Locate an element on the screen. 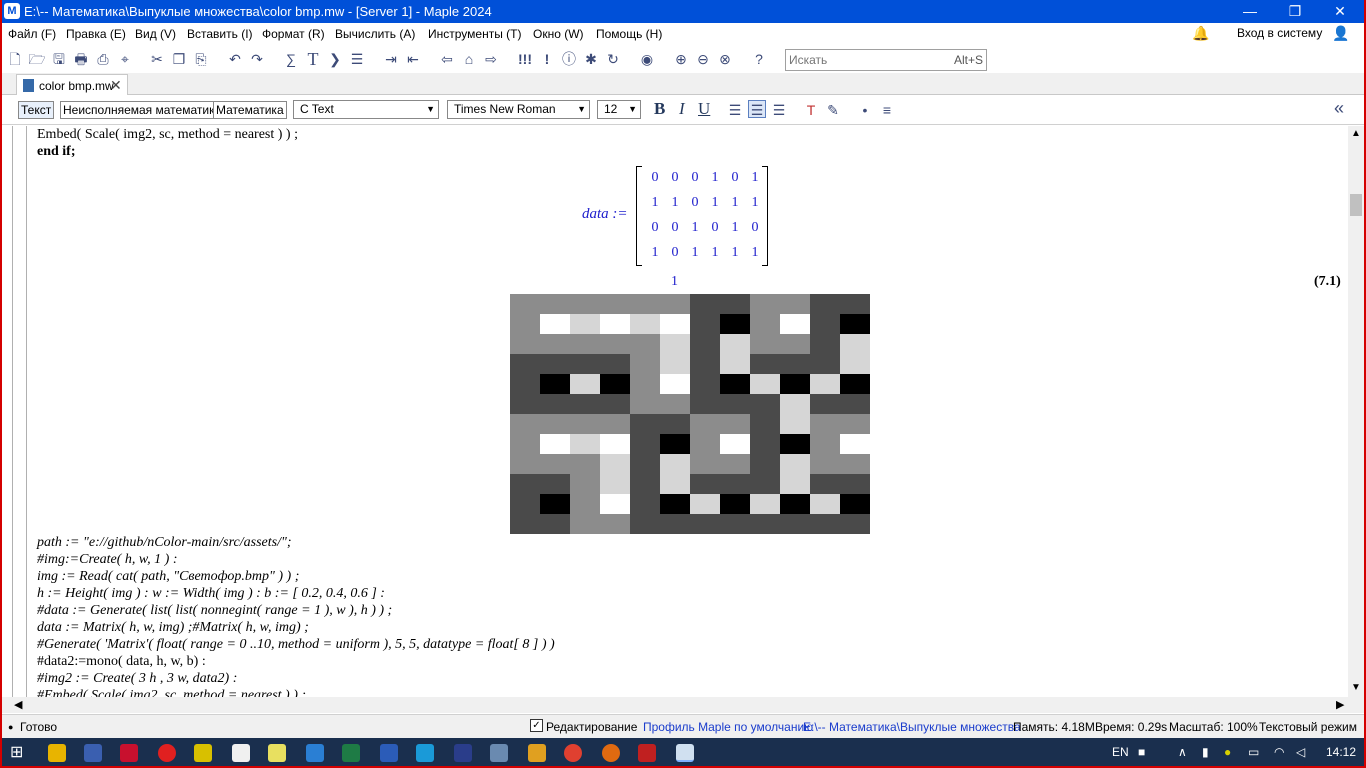 This screenshot has height=768, width=1366. excel-icon is located at coordinates (351, 753).